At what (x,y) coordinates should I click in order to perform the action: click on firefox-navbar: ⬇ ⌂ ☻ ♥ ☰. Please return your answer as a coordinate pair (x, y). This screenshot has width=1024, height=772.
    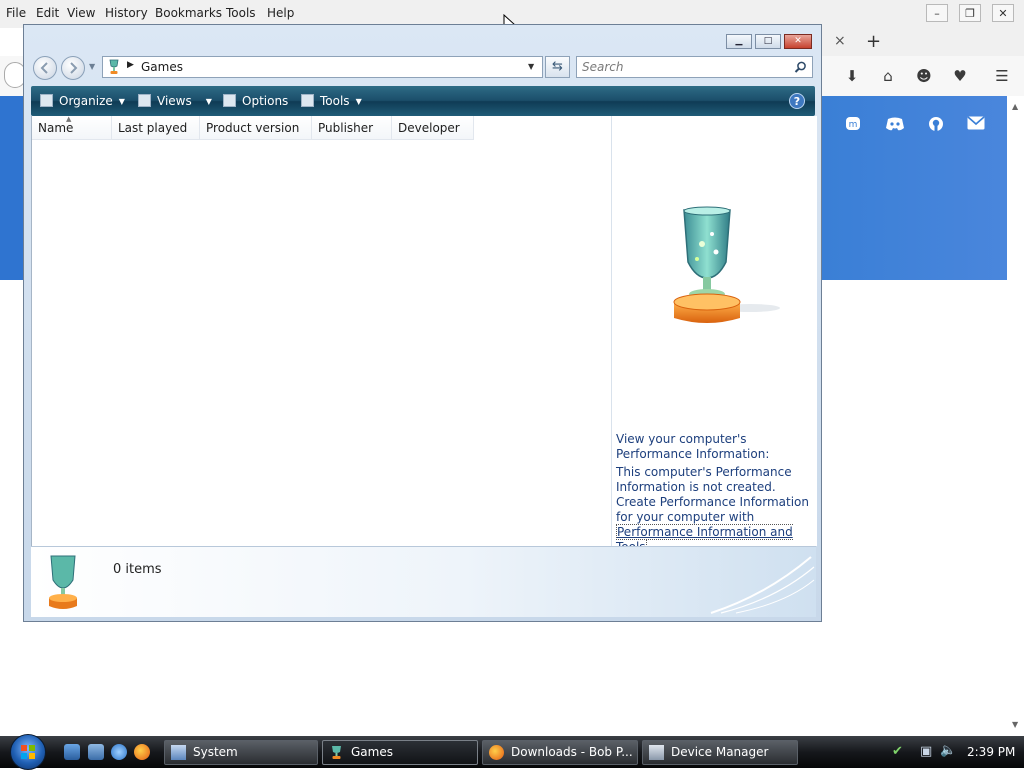
    Looking at the image, I should click on (923, 76).